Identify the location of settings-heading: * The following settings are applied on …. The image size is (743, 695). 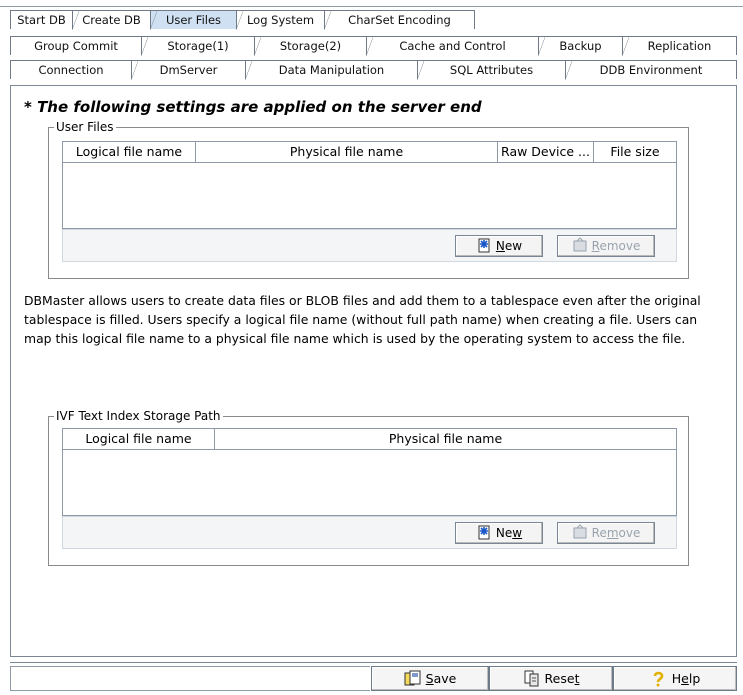
(253, 107).